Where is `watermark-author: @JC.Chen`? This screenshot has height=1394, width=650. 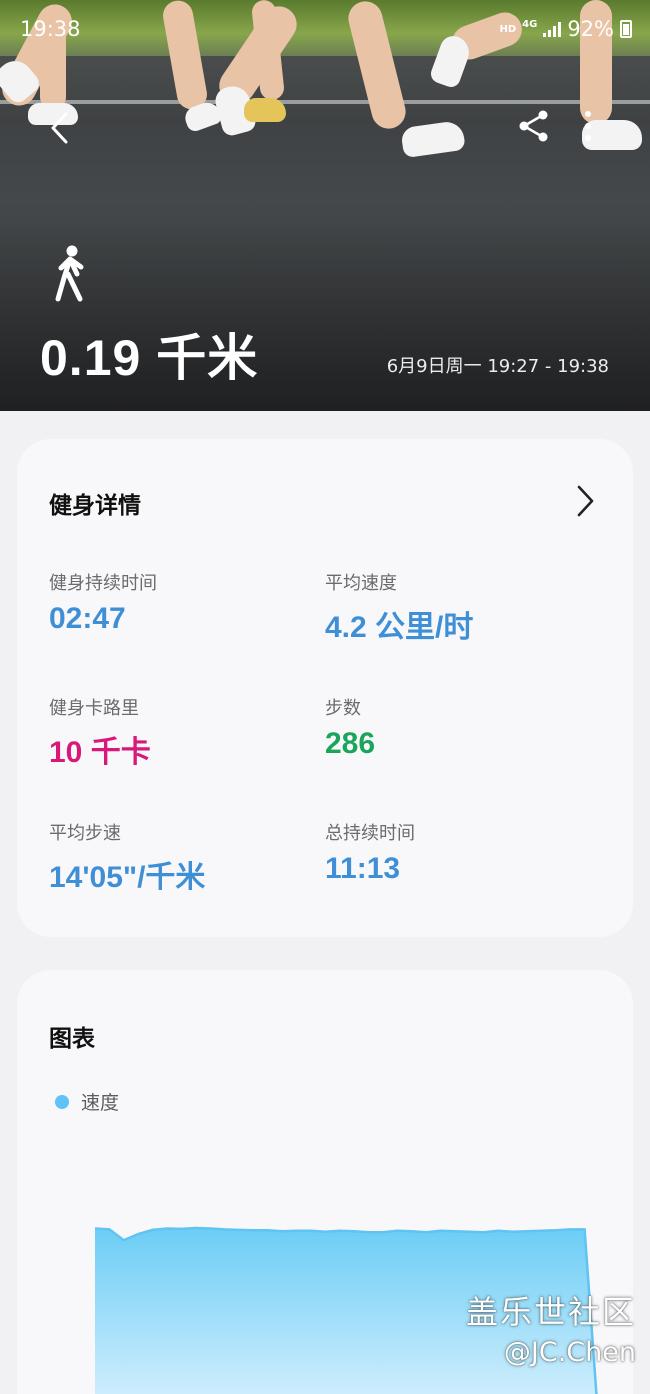
watermark-author: @JC.Chen is located at coordinates (569, 1352).